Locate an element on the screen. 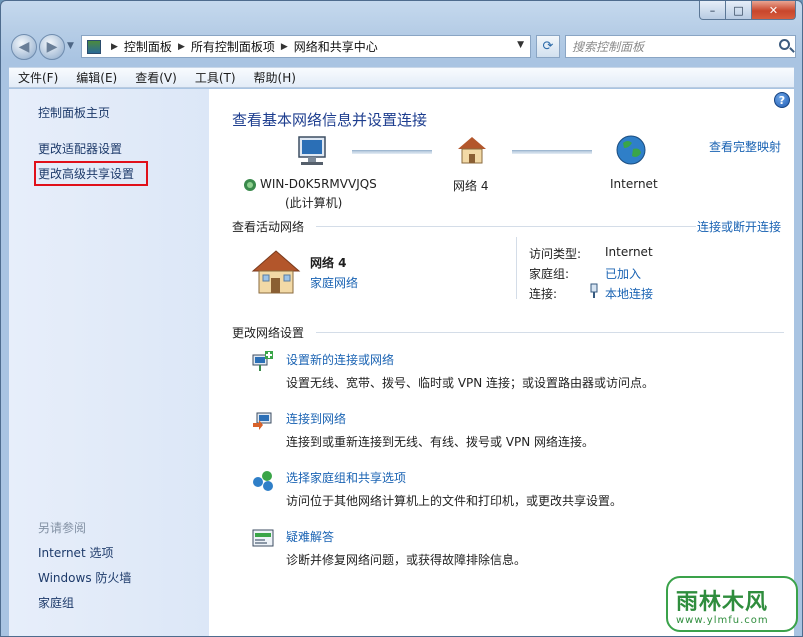  see-also-heading: 另请参阅 is located at coordinates (62, 528).